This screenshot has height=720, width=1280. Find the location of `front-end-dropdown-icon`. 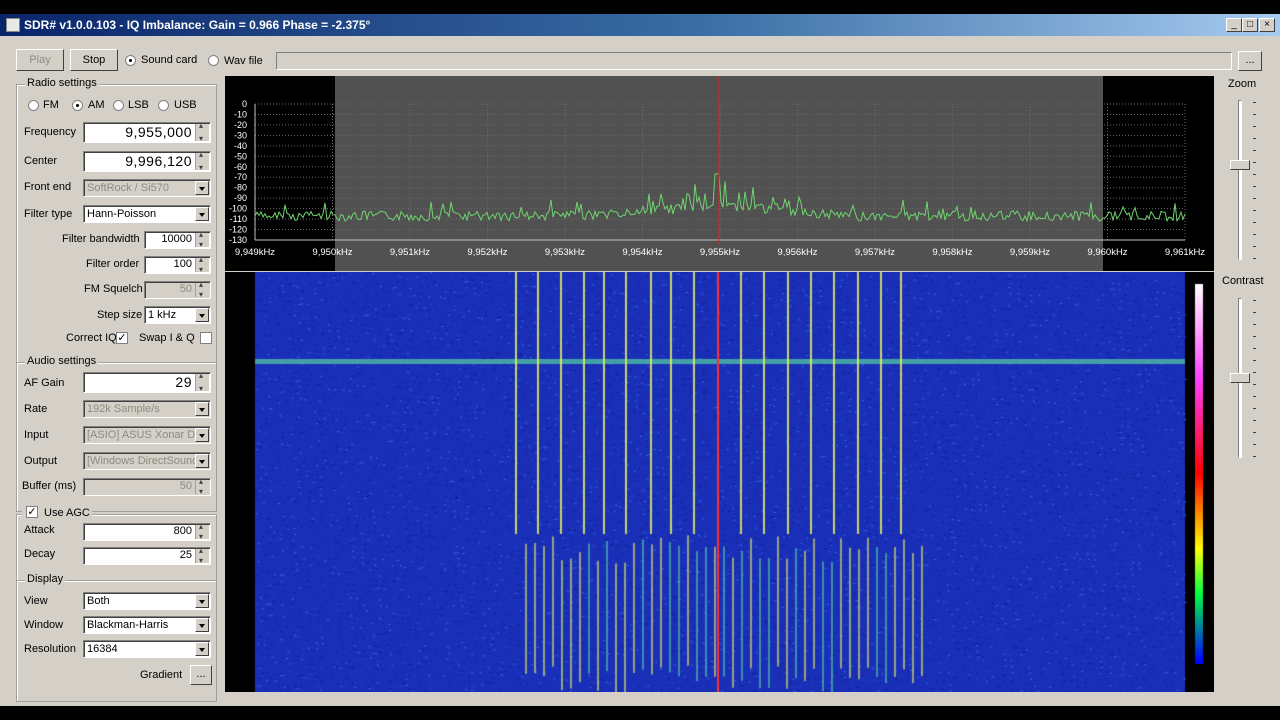

front-end-dropdown-icon is located at coordinates (202, 188).